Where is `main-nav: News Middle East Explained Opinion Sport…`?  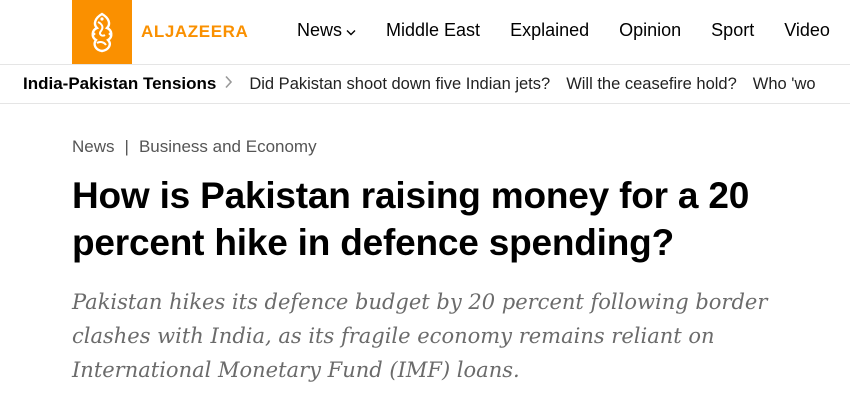
main-nav: News Middle East Explained Opinion Sport… is located at coordinates (573, 30).